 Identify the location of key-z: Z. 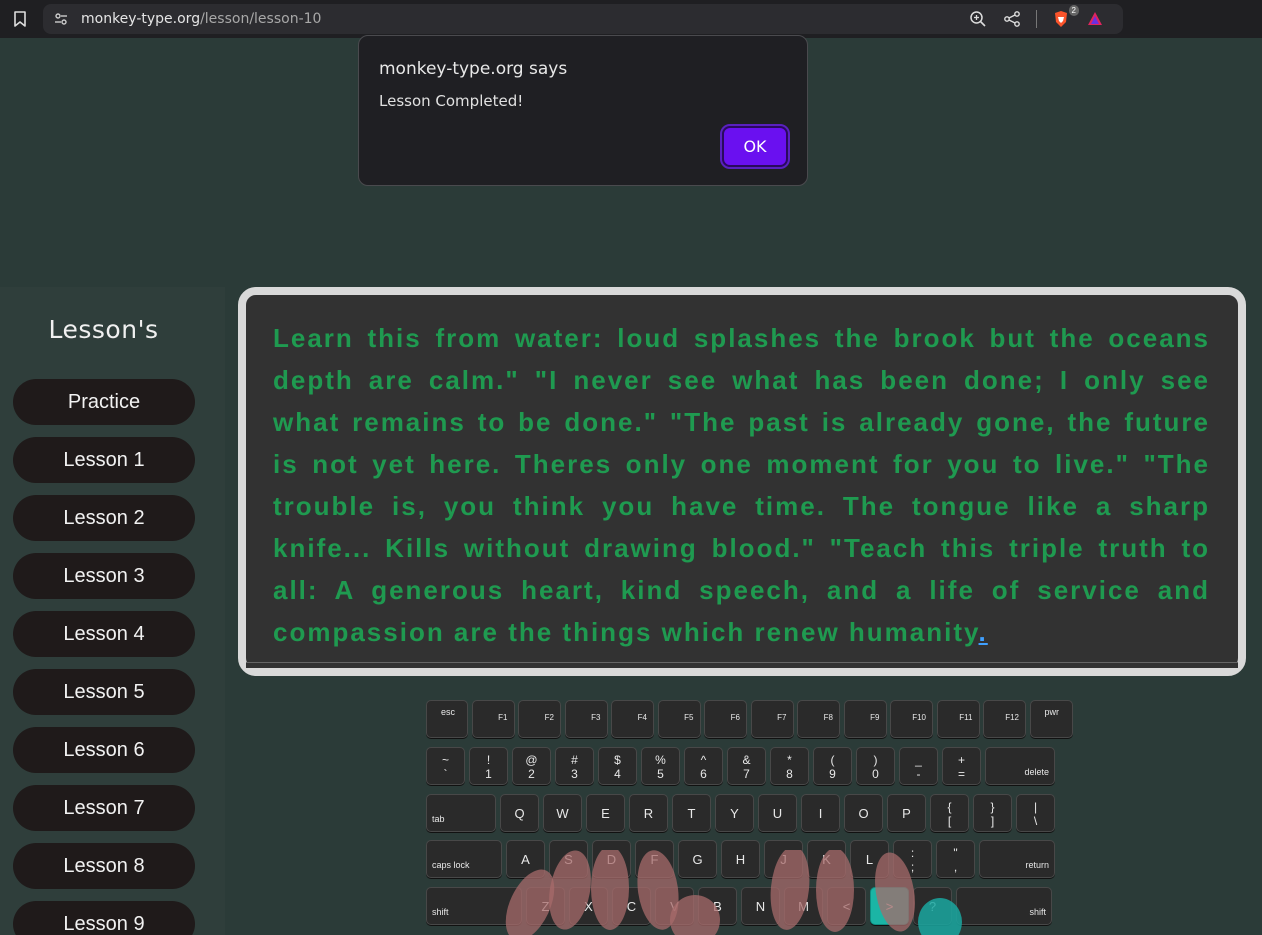
(545, 906).